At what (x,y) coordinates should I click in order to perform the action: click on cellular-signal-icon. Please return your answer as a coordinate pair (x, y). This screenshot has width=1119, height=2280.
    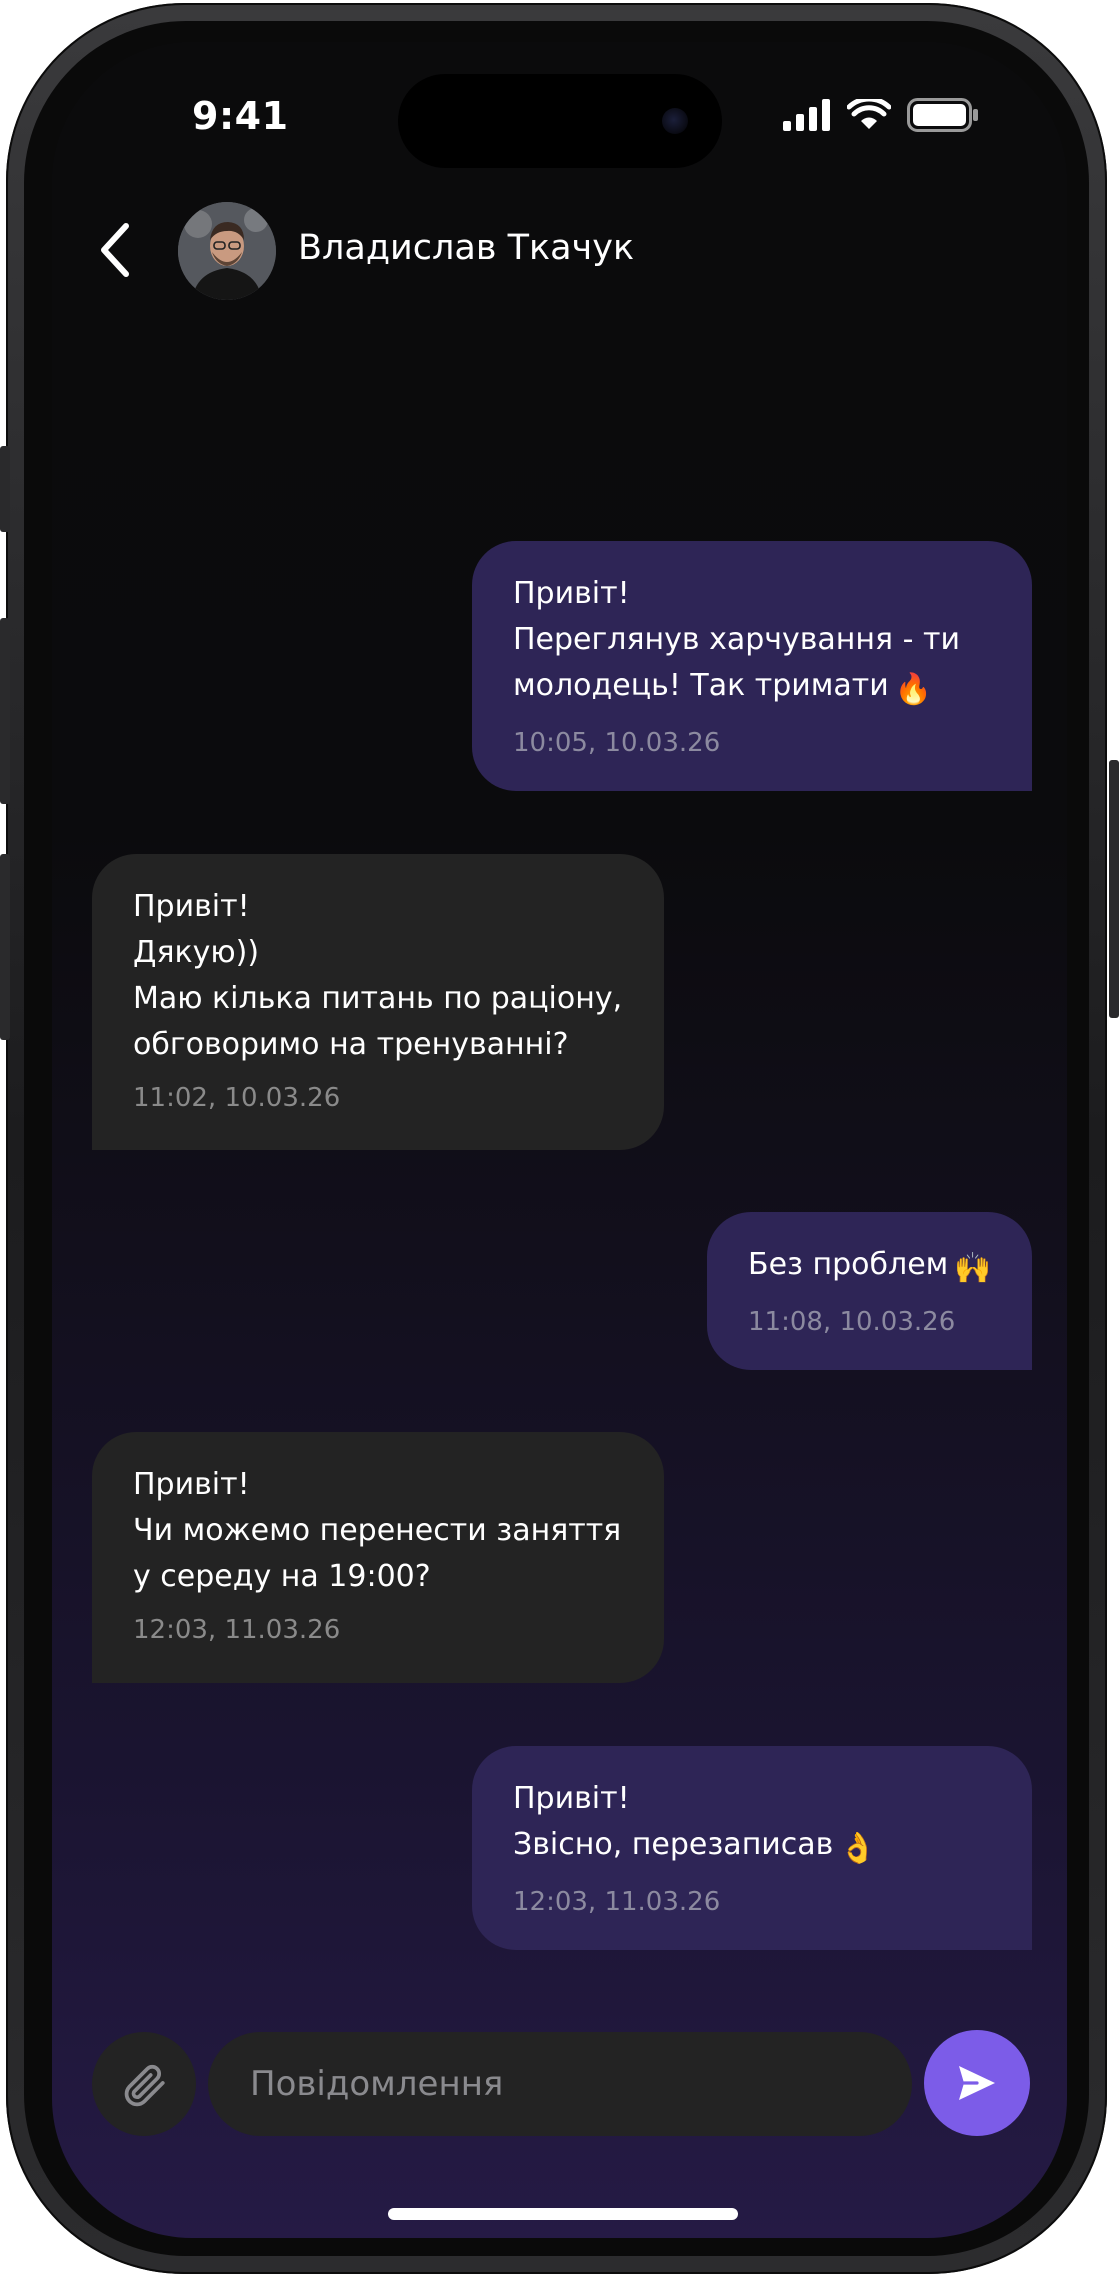
    Looking at the image, I should click on (806, 115).